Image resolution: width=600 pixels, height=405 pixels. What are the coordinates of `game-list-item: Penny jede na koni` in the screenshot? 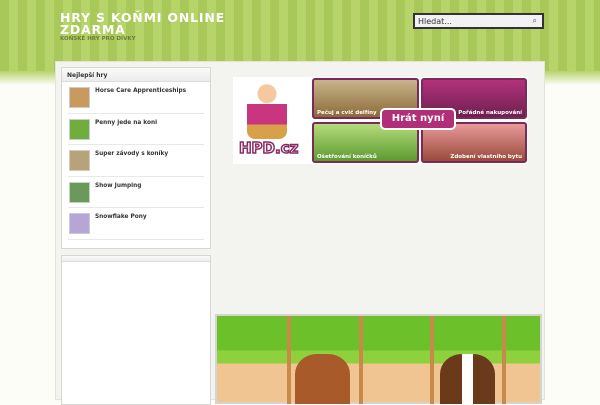 It's located at (136, 129).